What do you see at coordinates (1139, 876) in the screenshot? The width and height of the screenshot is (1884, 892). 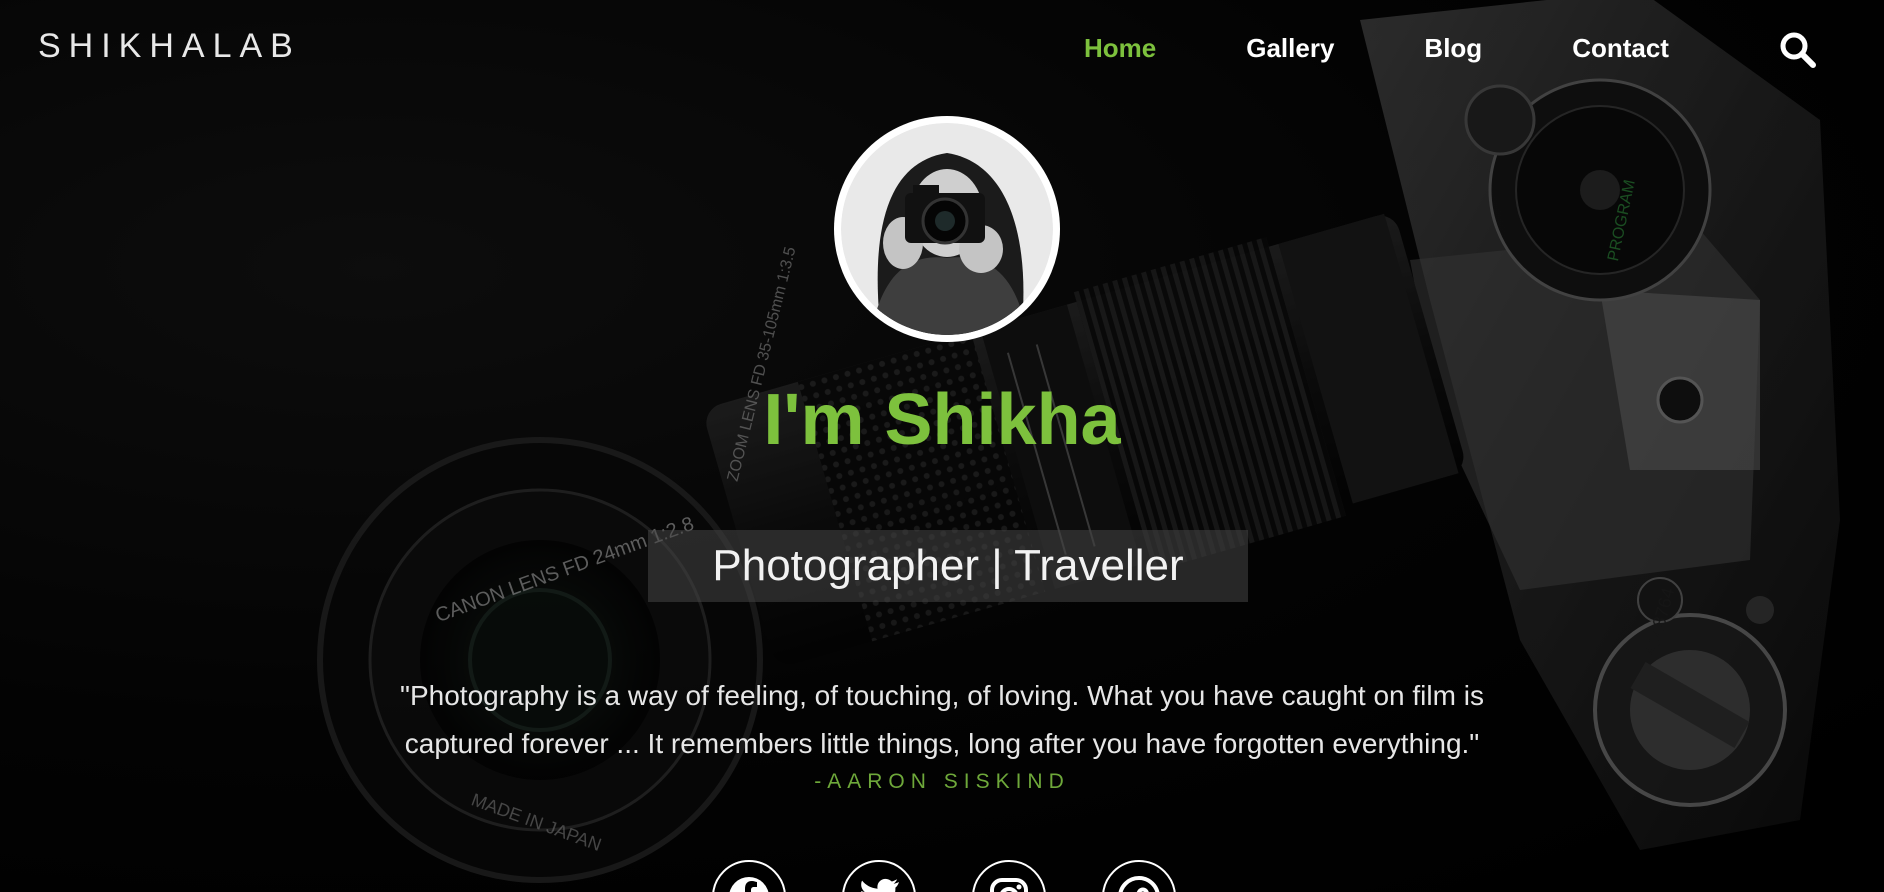 I see `pinterest-icon` at bounding box center [1139, 876].